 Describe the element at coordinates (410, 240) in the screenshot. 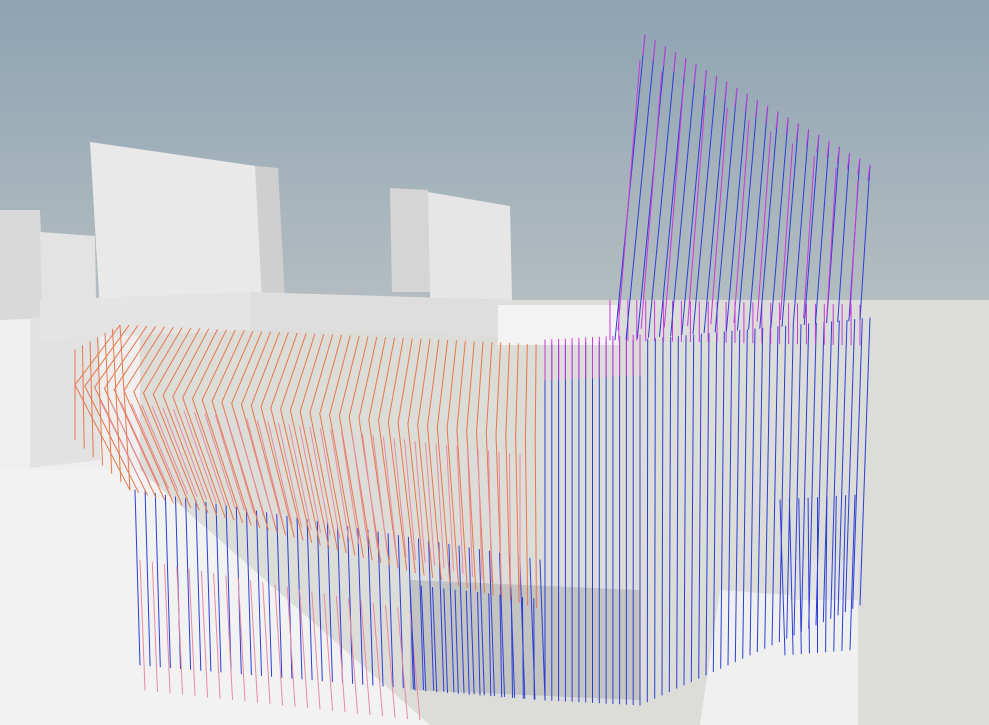

I see `building-center-tower` at that location.